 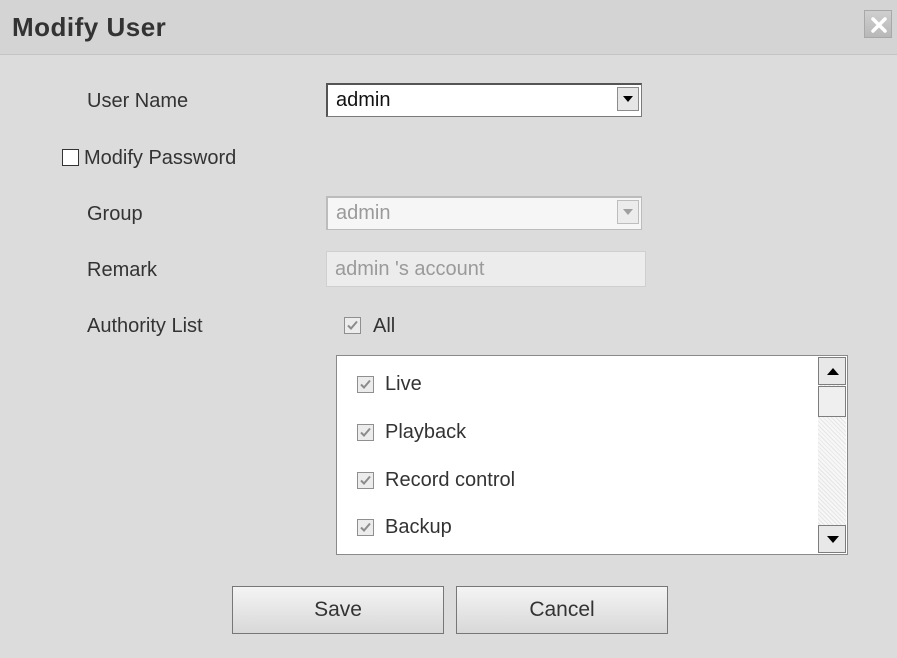 I want to click on all-label: All, so click(x=384, y=326).